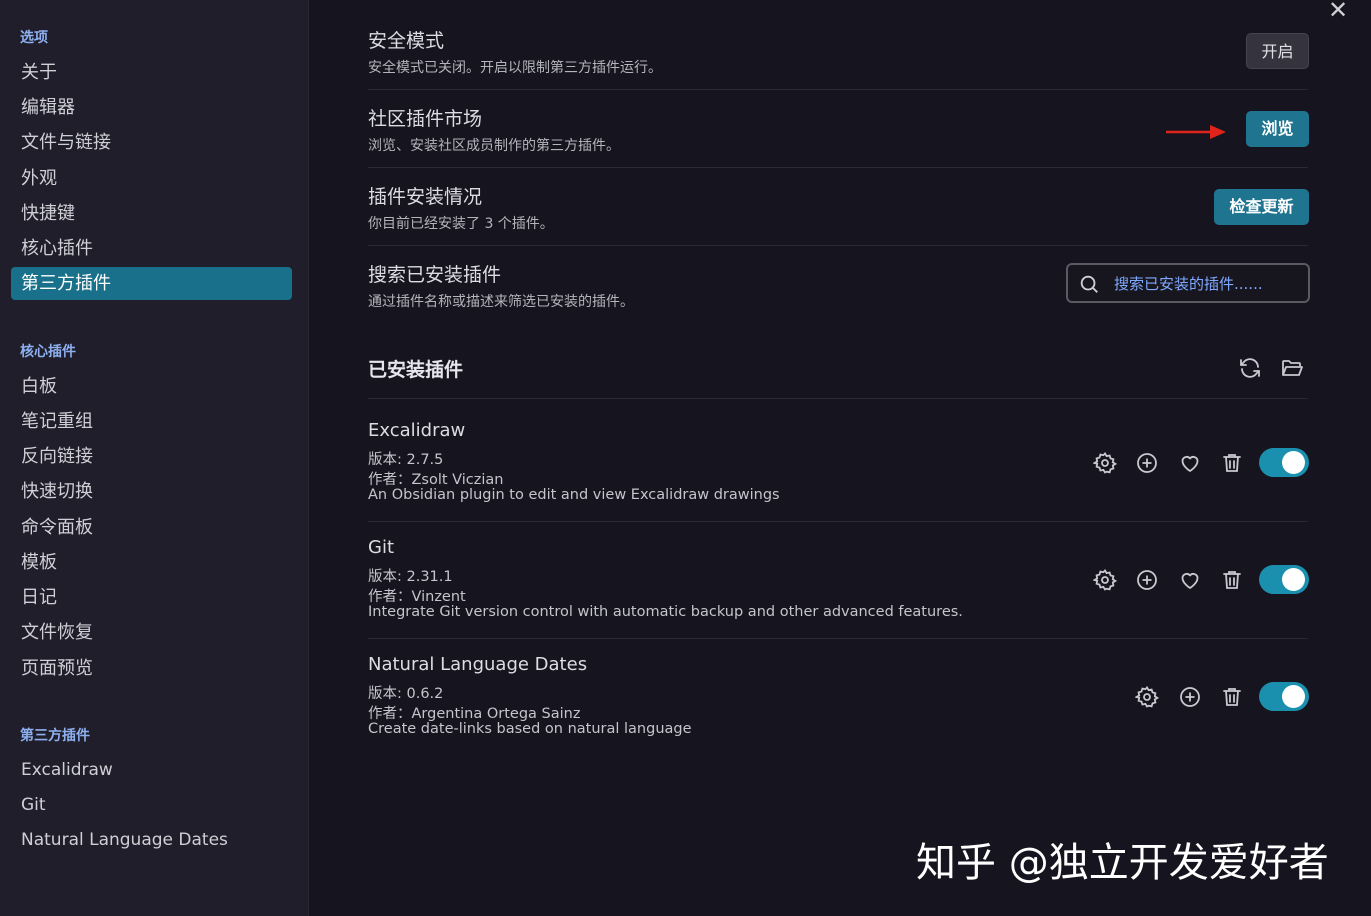 This screenshot has height=916, width=1371. Describe the element at coordinates (55, 736) in the screenshot. I see `section-title-community-plugins: 第三方插件` at that location.